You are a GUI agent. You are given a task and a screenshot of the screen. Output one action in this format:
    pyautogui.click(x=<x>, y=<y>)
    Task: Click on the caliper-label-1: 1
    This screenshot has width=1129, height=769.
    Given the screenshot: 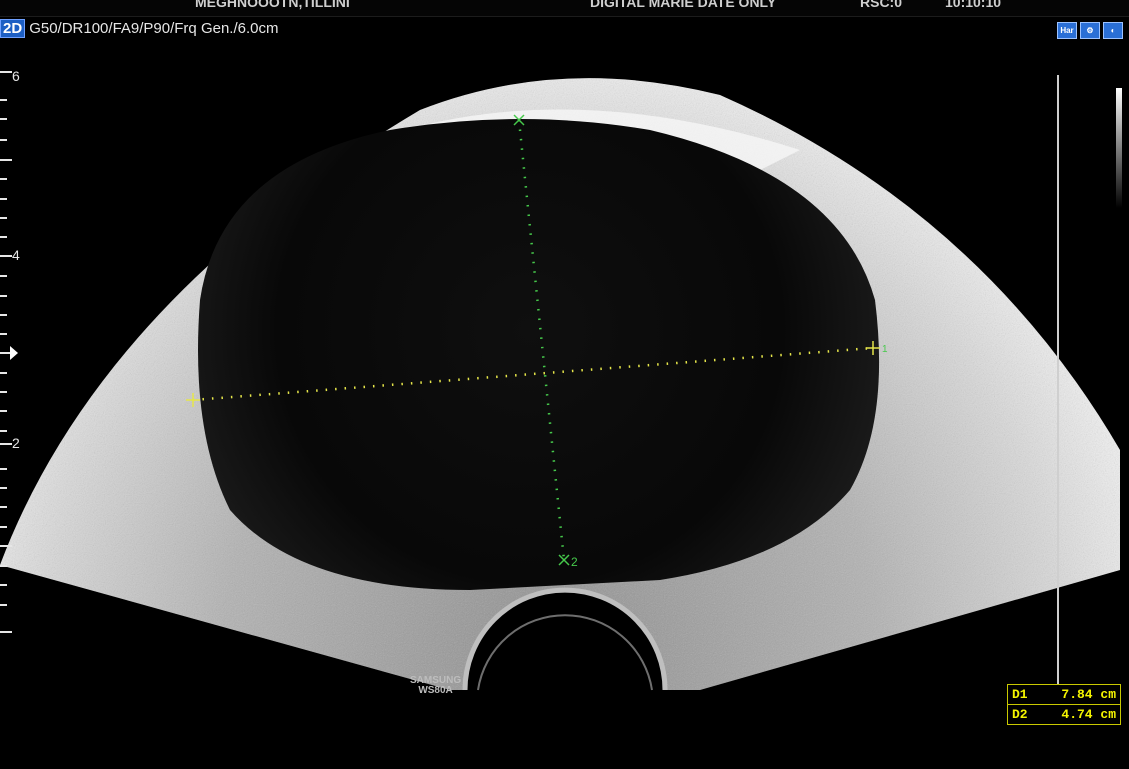 What is the action you would take?
    pyautogui.click(x=885, y=349)
    